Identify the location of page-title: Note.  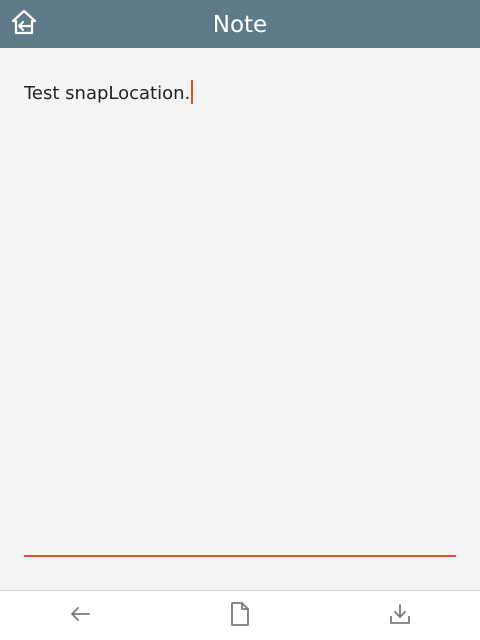
(240, 25).